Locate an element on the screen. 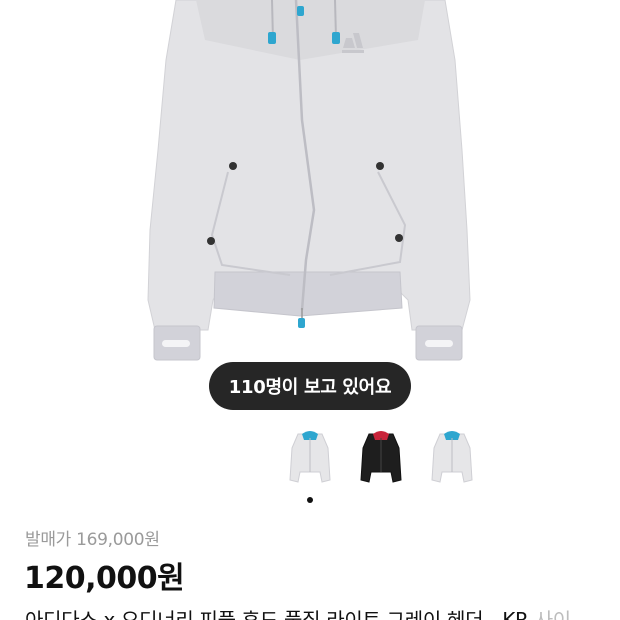 Image resolution: width=620 pixels, height=620 pixels. thumbnail-light-grey-alt is located at coordinates (452, 459).